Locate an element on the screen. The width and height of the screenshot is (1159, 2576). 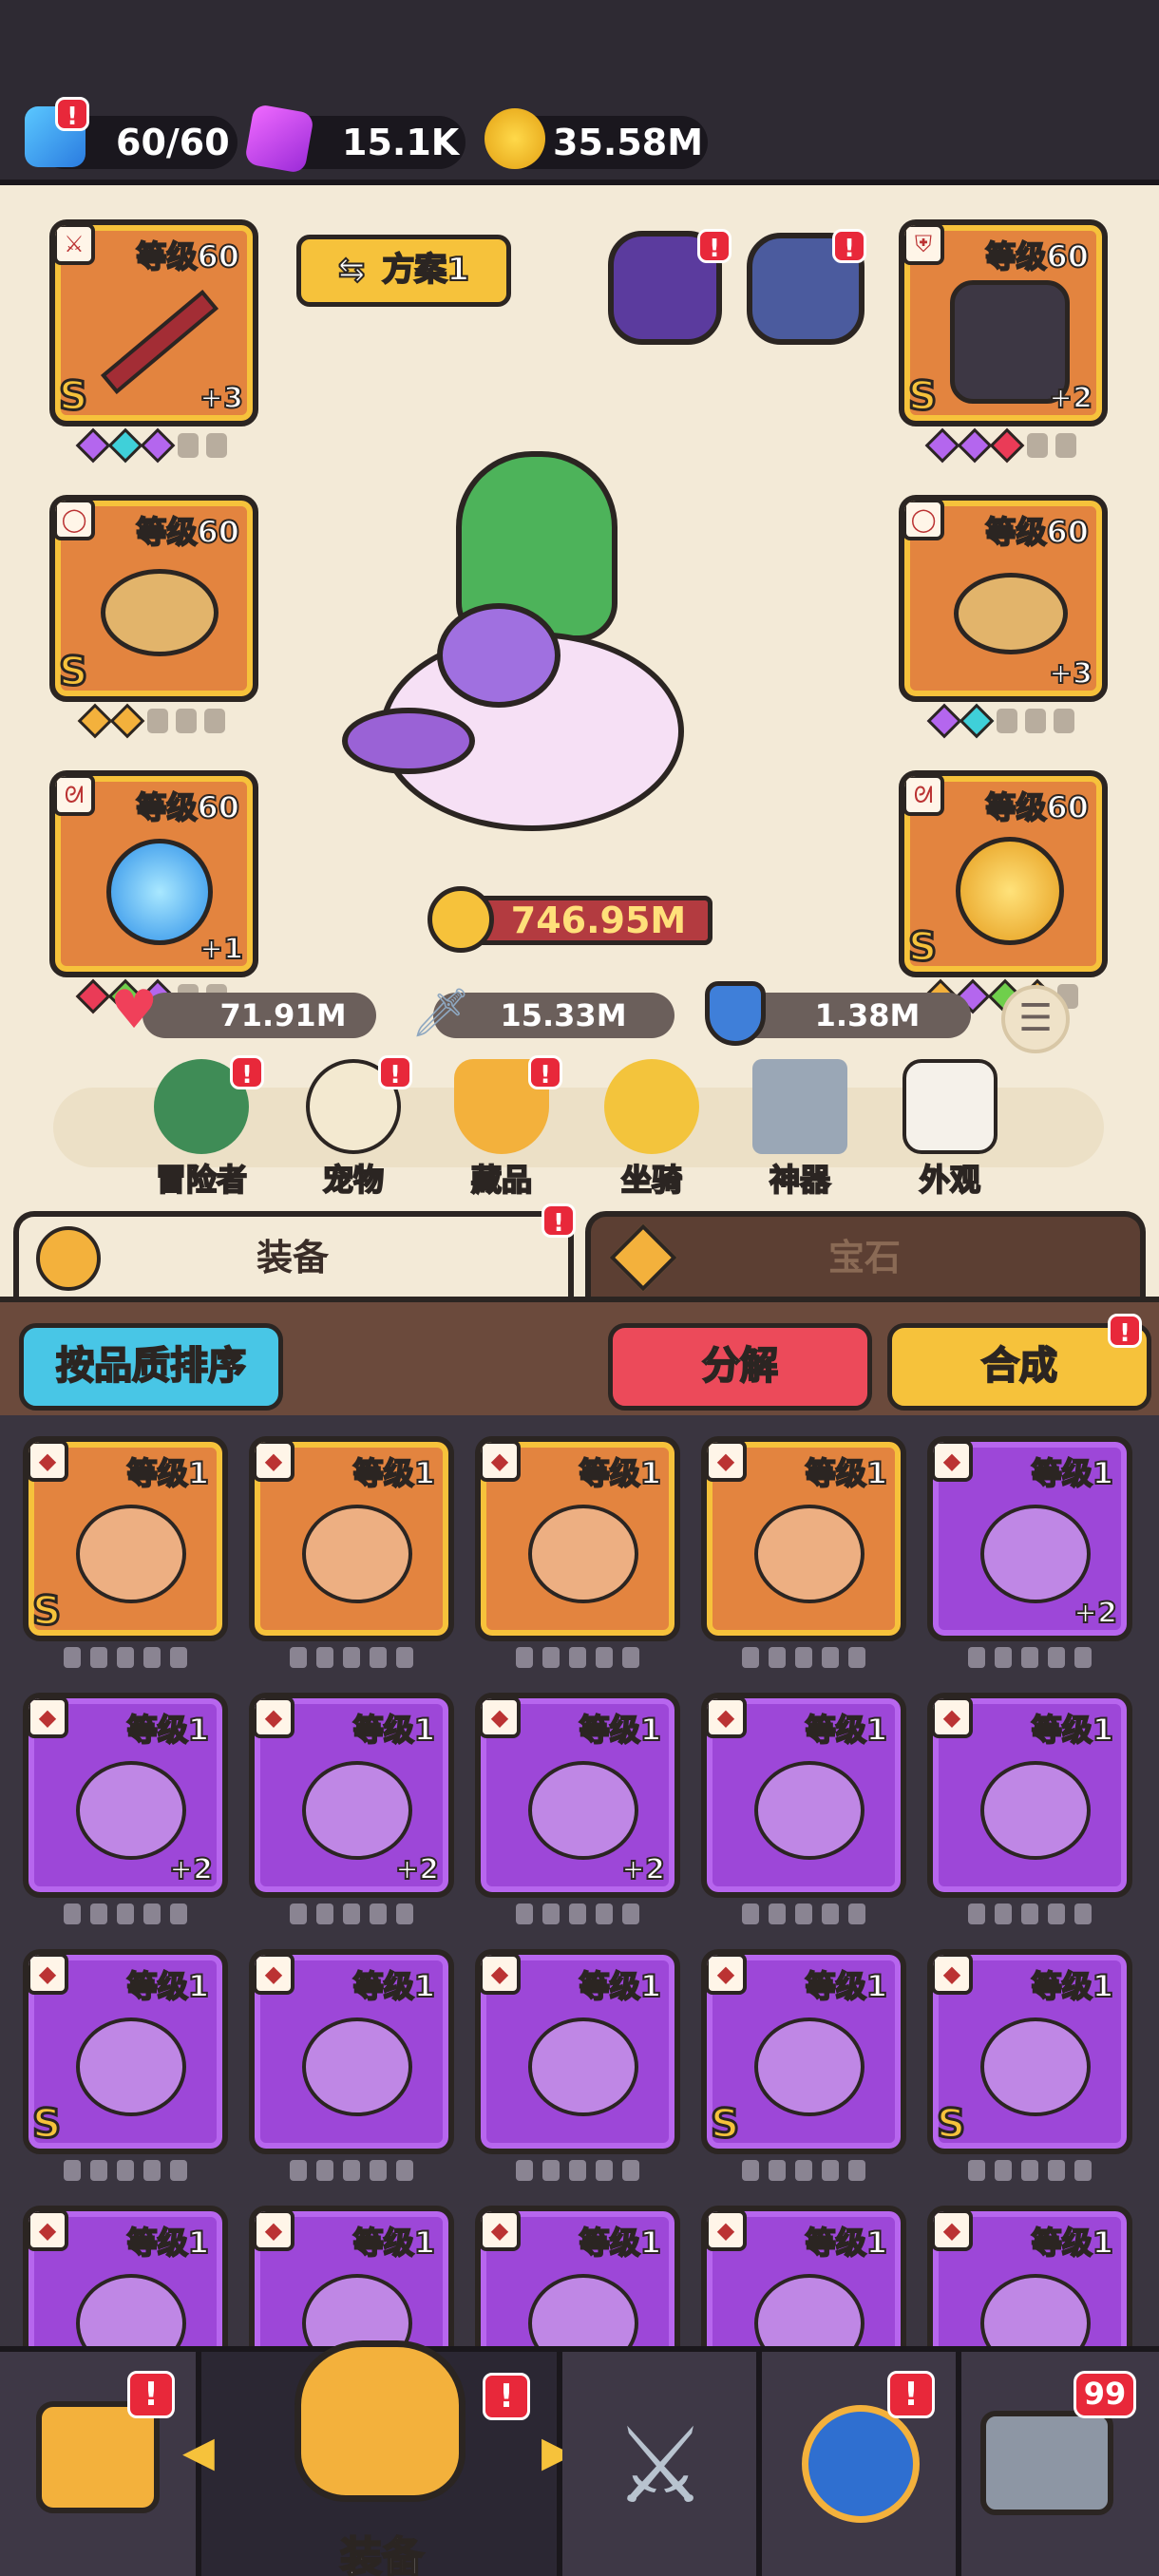
decompose-button: 分解 is located at coordinates (740, 1367).